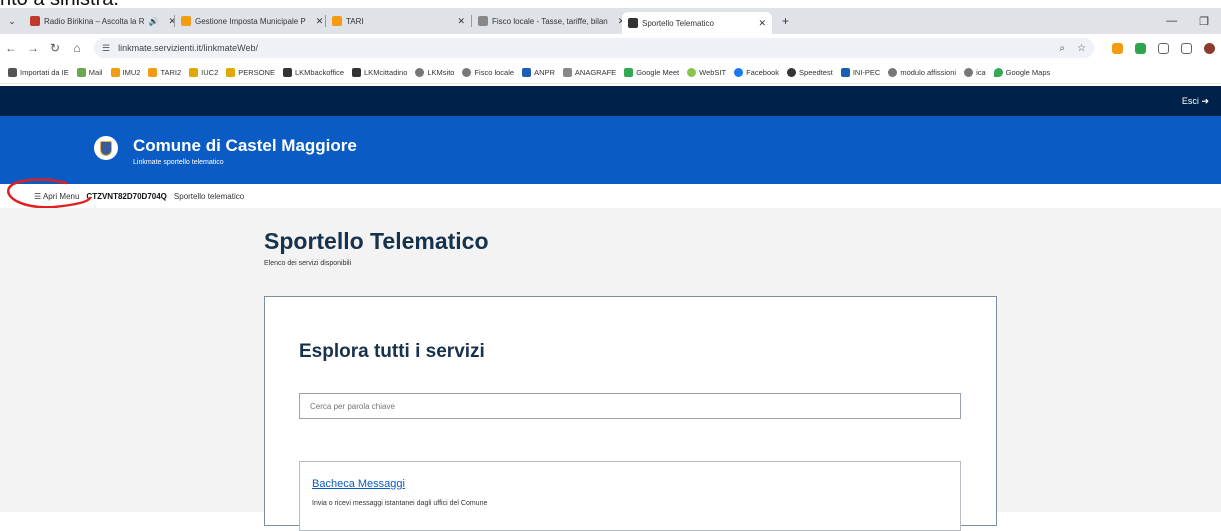  I want to click on bookmark-item: IUC2, so click(203, 72).